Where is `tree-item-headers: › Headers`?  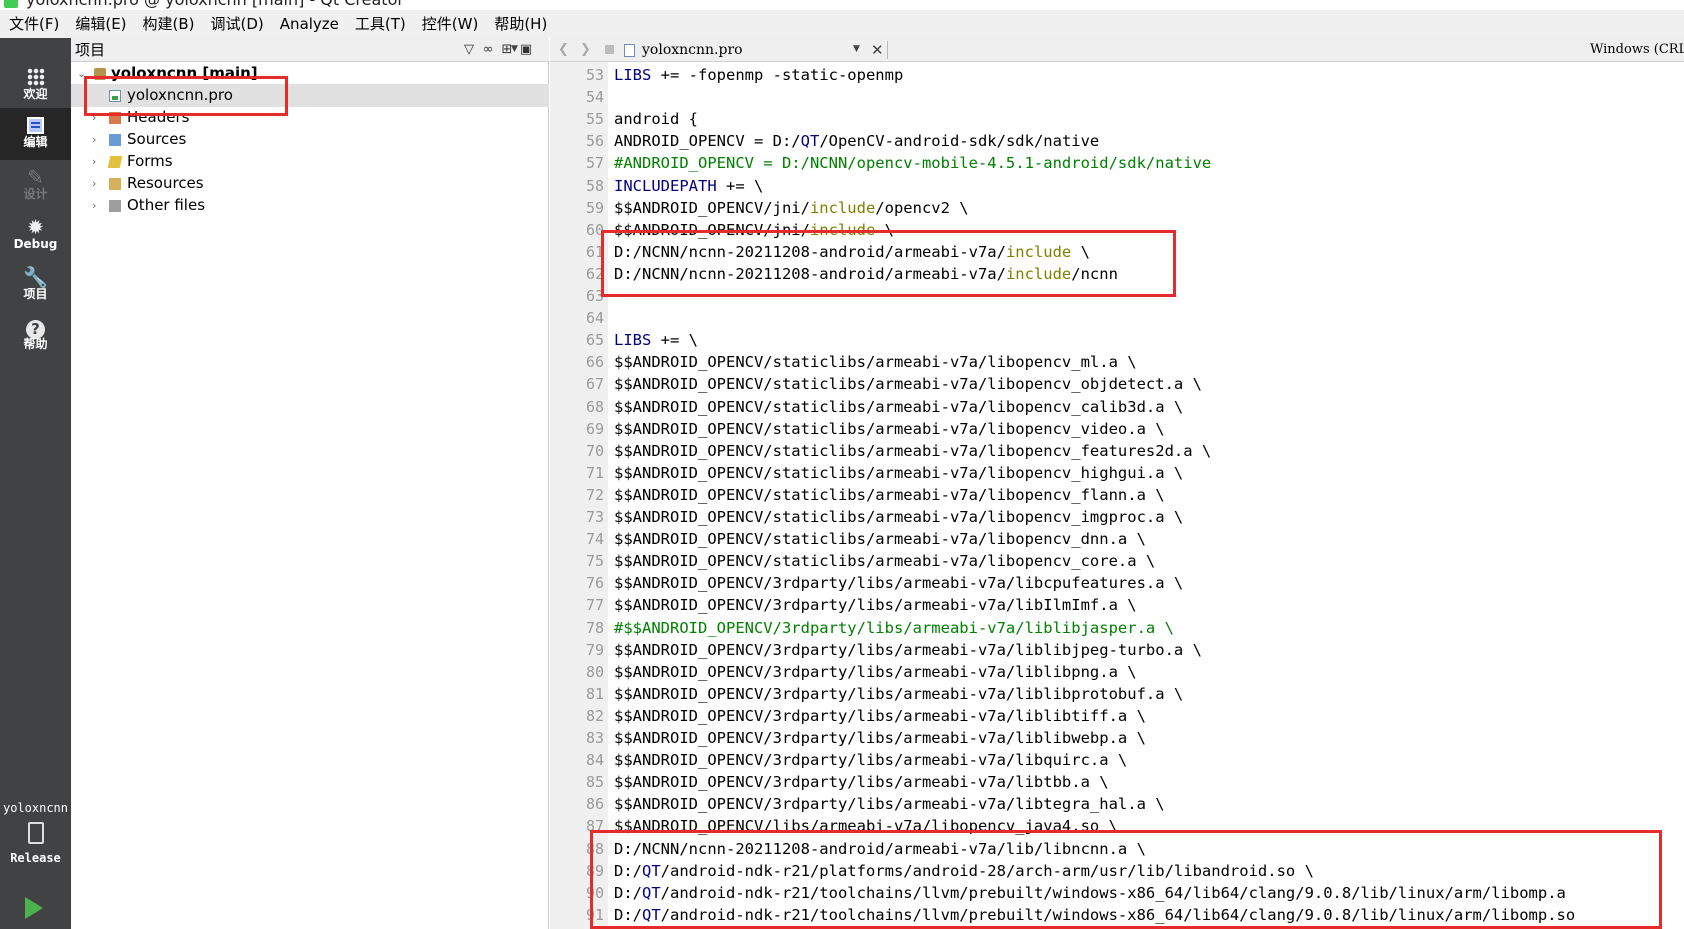 tree-item-headers: › Headers is located at coordinates (310, 117).